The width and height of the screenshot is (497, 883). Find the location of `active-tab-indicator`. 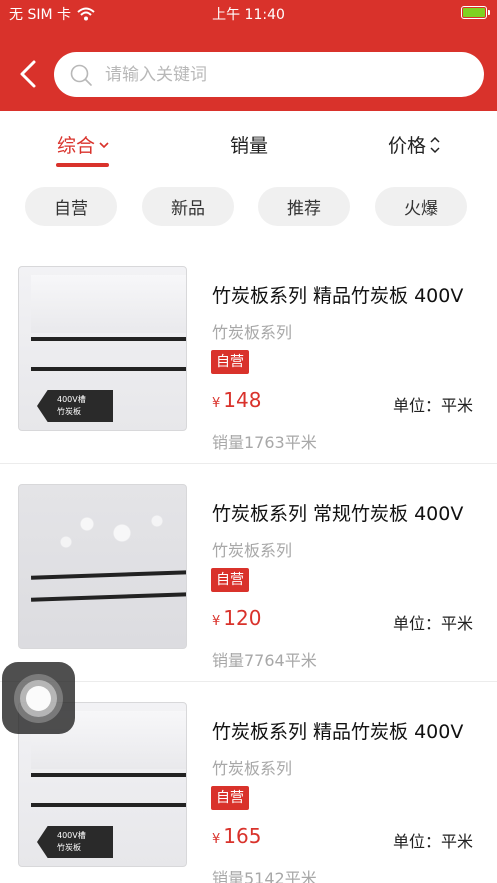

active-tab-indicator is located at coordinates (82, 165).